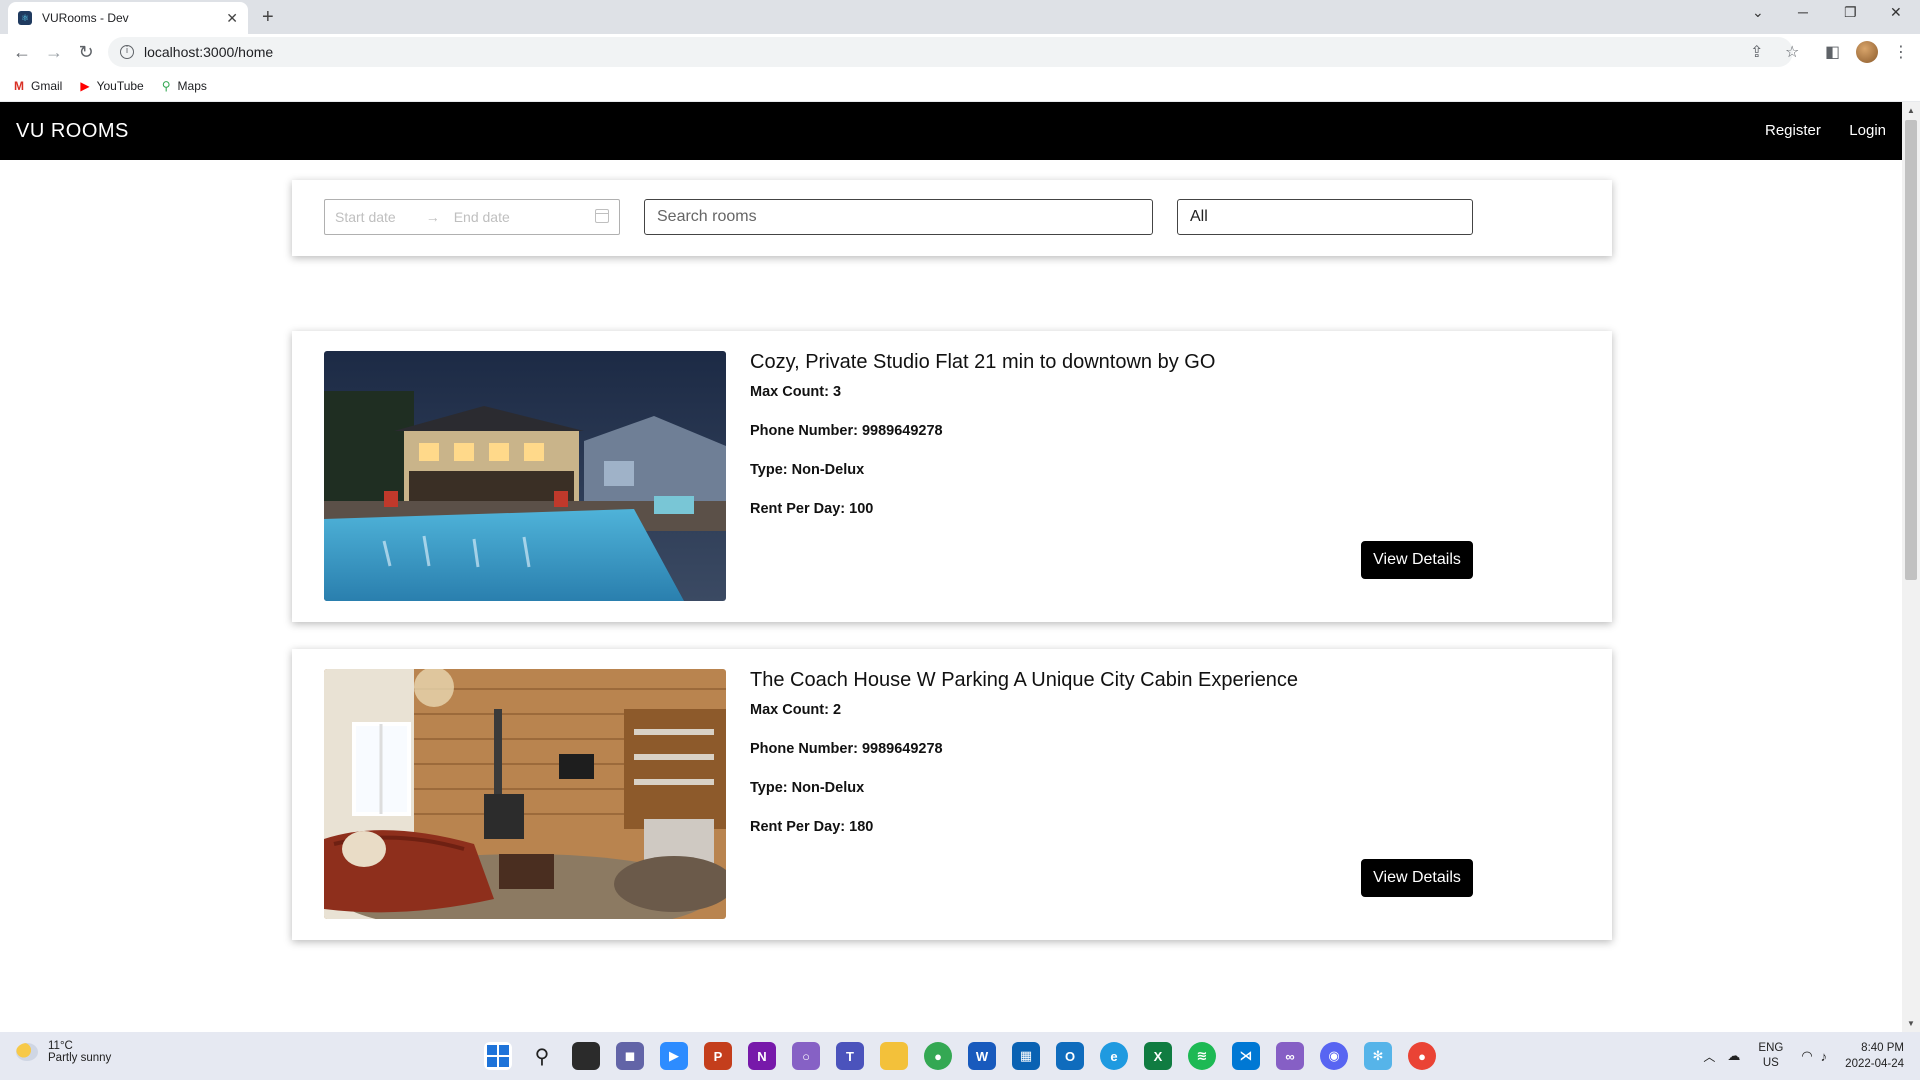  Describe the element at coordinates (1756, 52) in the screenshot. I see `share-icon: ⇪` at that location.